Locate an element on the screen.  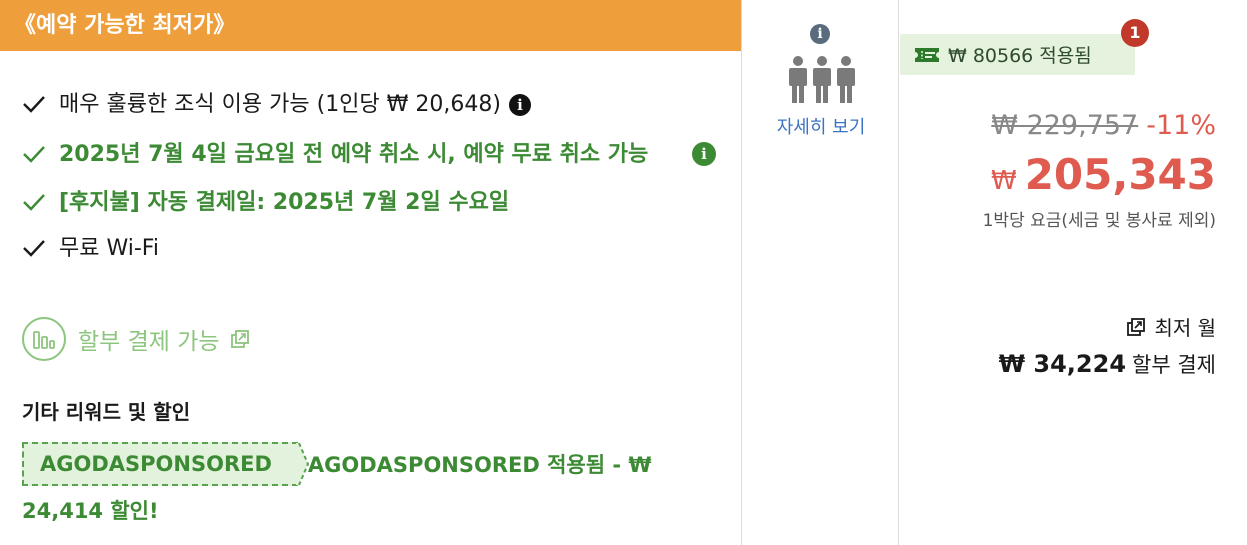
rewards-title: 기타 리워드 및 할인 is located at coordinates (106, 412).